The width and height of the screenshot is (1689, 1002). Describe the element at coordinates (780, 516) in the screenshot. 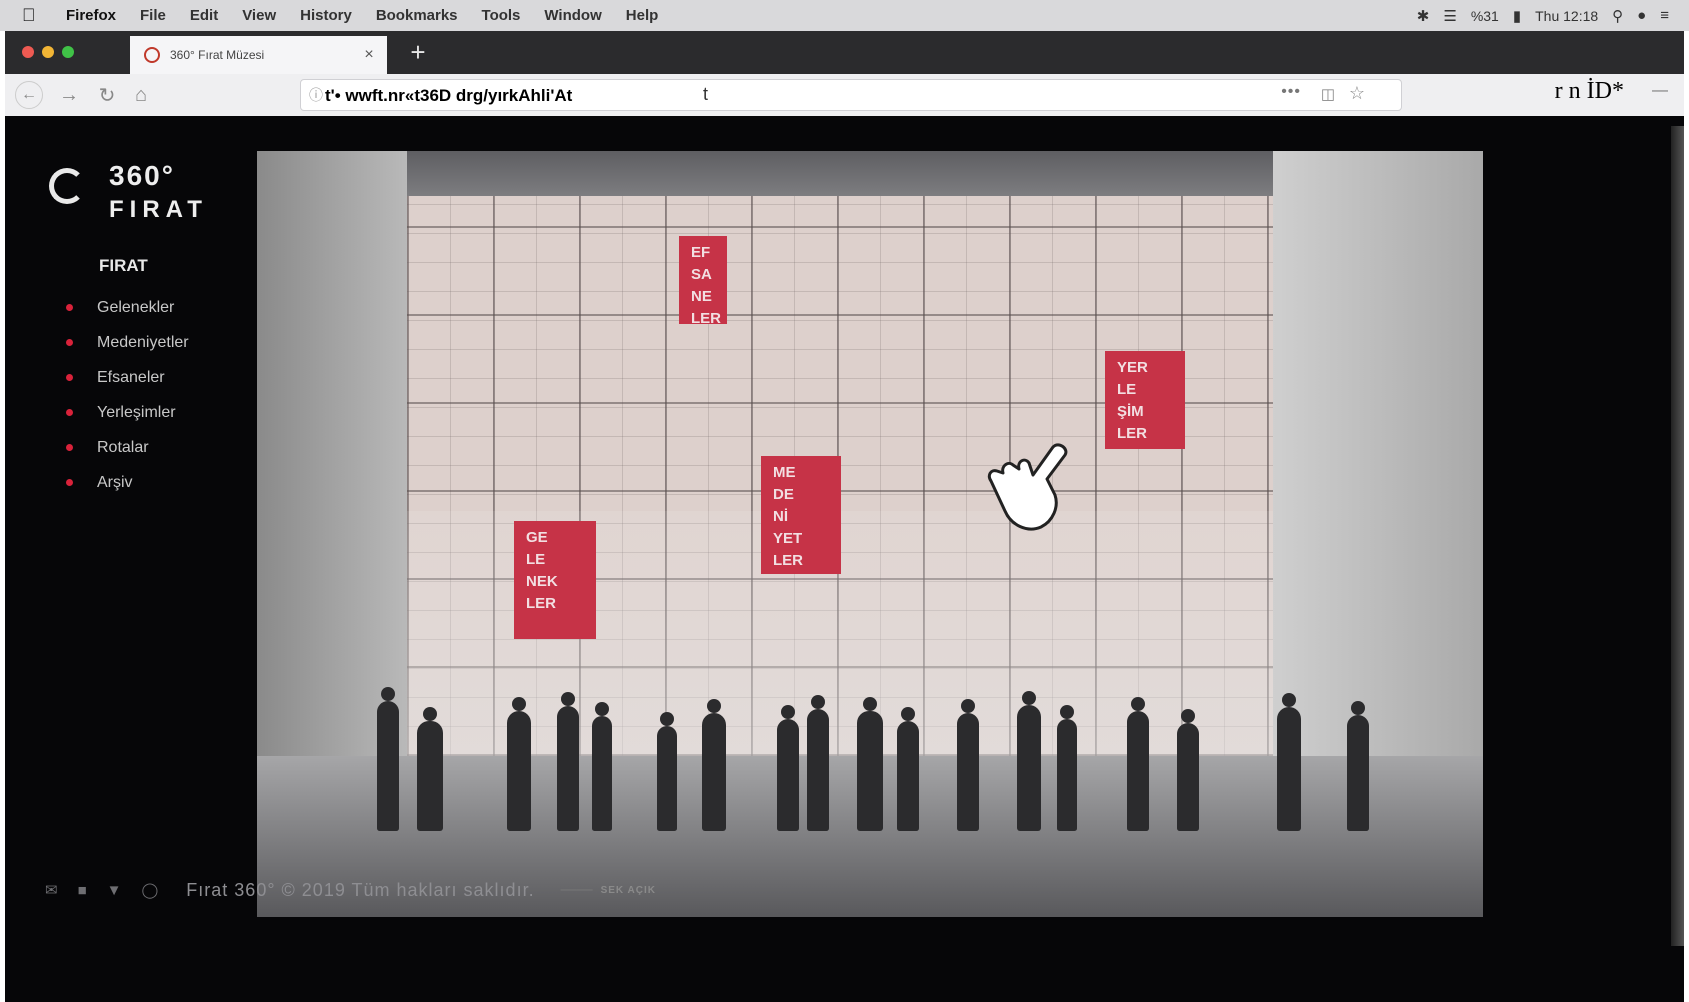

I see `panel-text: Nİ` at that location.